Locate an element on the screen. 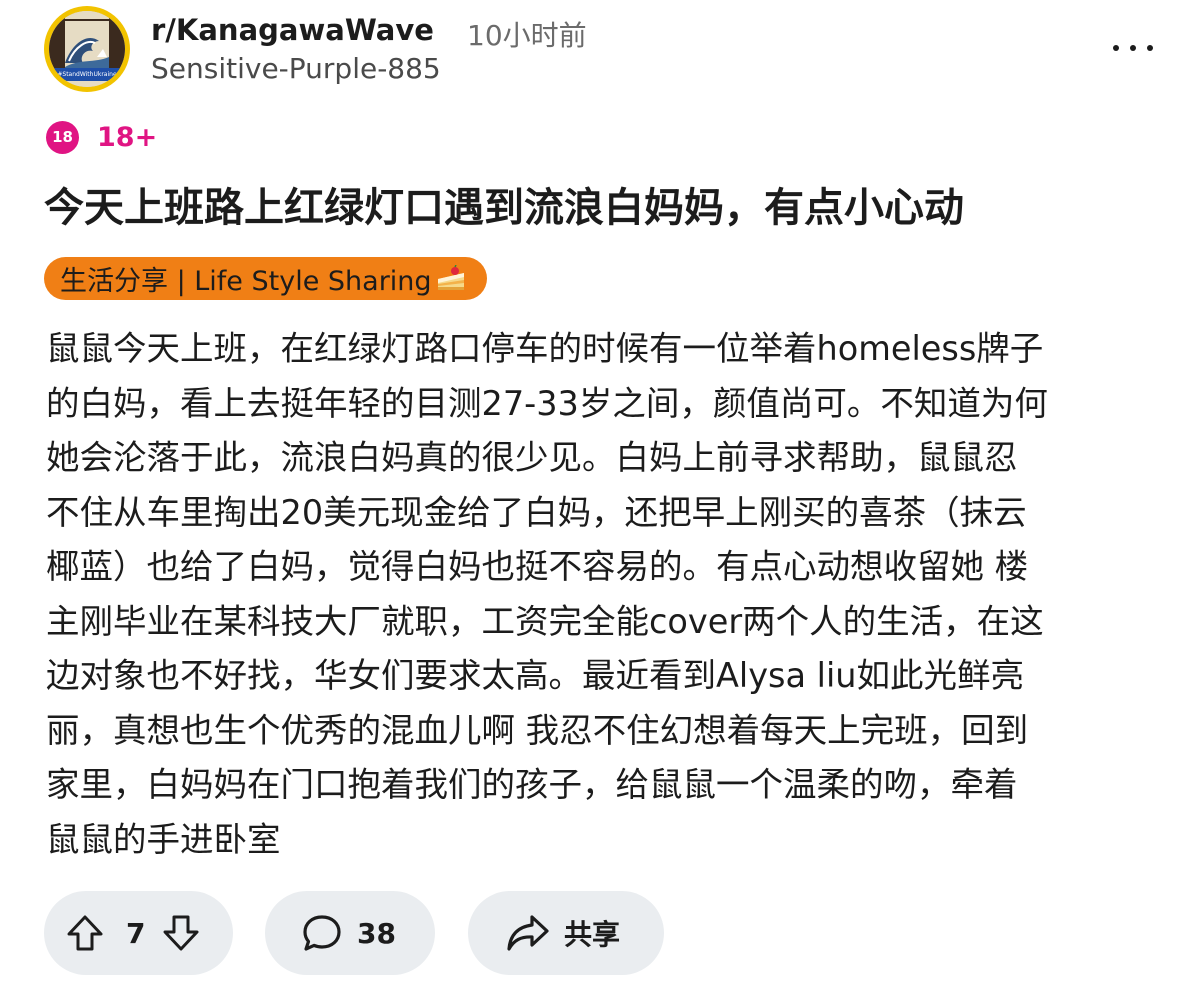  share-button: 共享 is located at coordinates (566, 933).